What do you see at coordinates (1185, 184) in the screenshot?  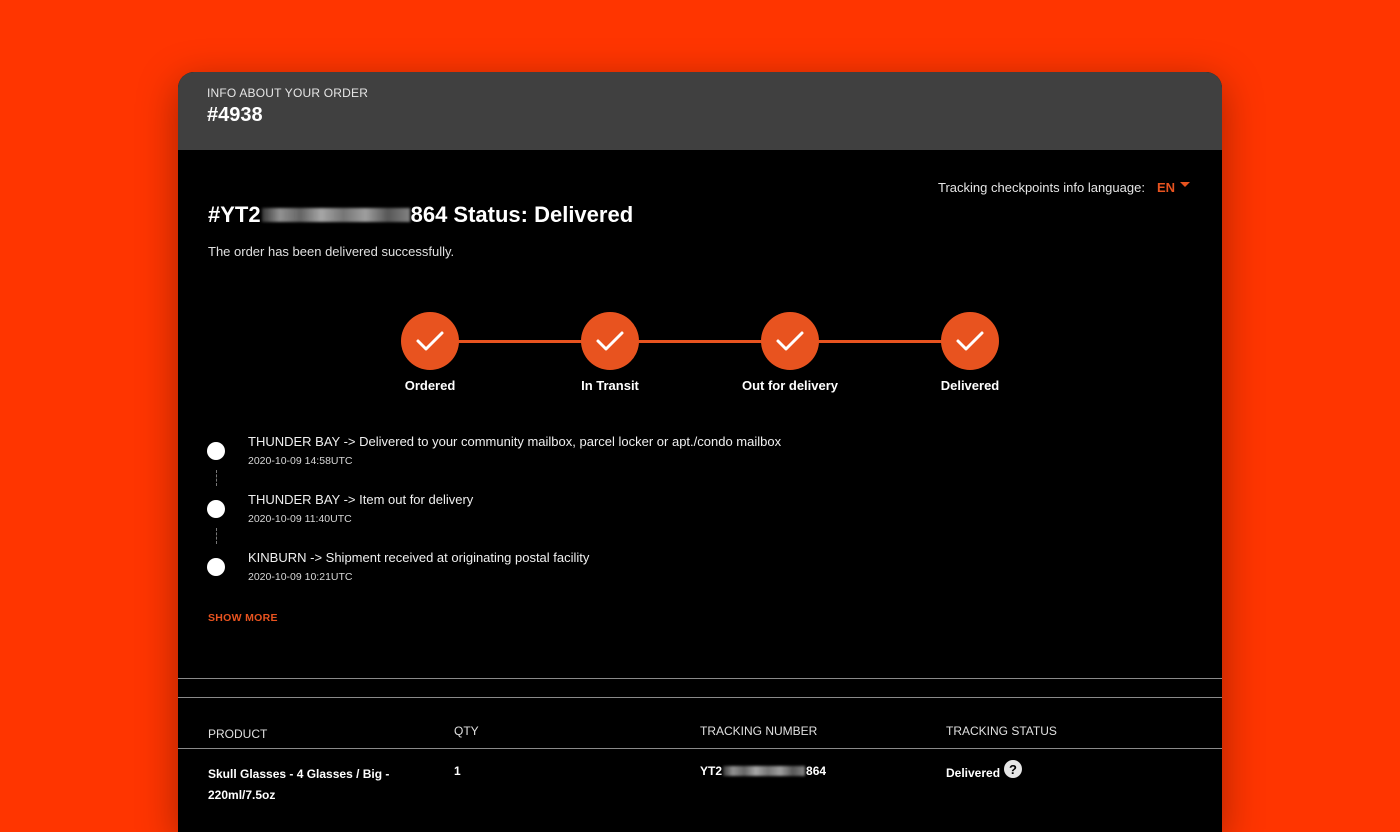 I see `chevron-down-icon` at bounding box center [1185, 184].